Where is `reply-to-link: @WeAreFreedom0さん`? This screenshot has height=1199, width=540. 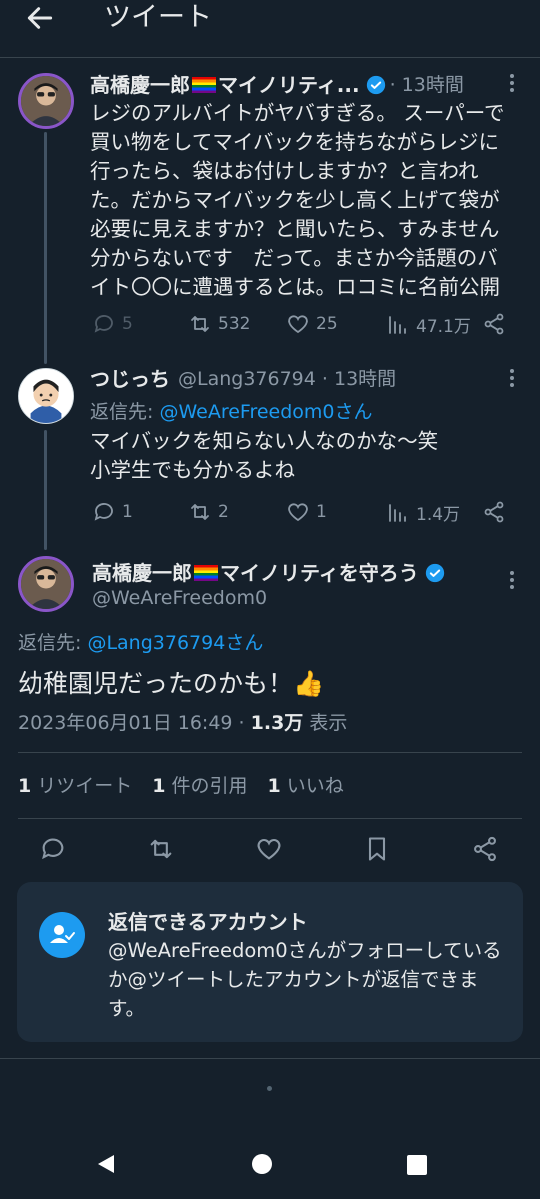 reply-to-link: @WeAreFreedom0さん is located at coordinates (265, 412).